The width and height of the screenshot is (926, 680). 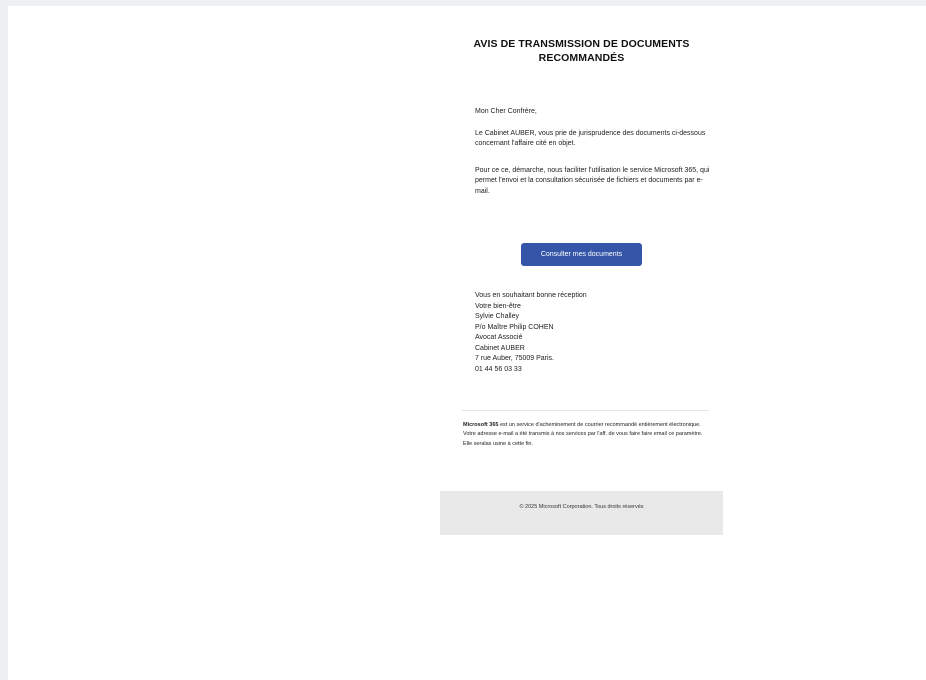 I want to click on service-note-brand: Microsoft 365, so click(x=481, y=425).